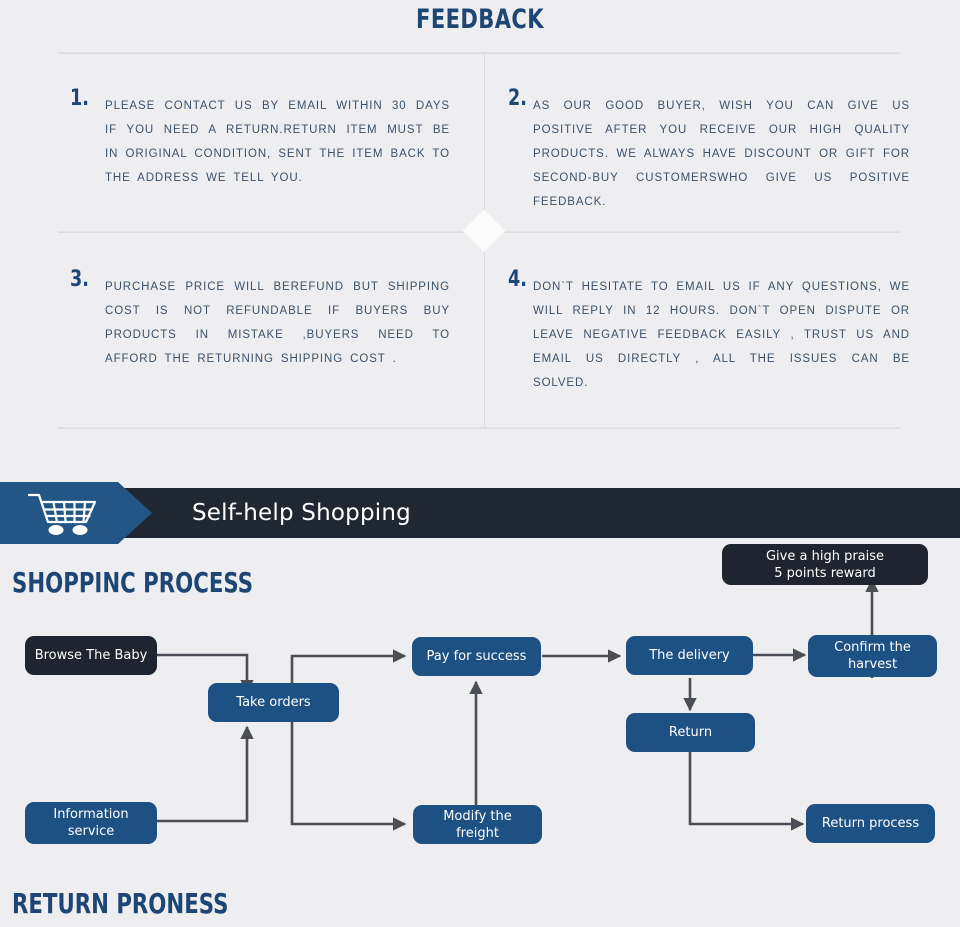 This screenshot has height=927, width=960. I want to click on page-title: FEEDBACK, so click(480, 19).